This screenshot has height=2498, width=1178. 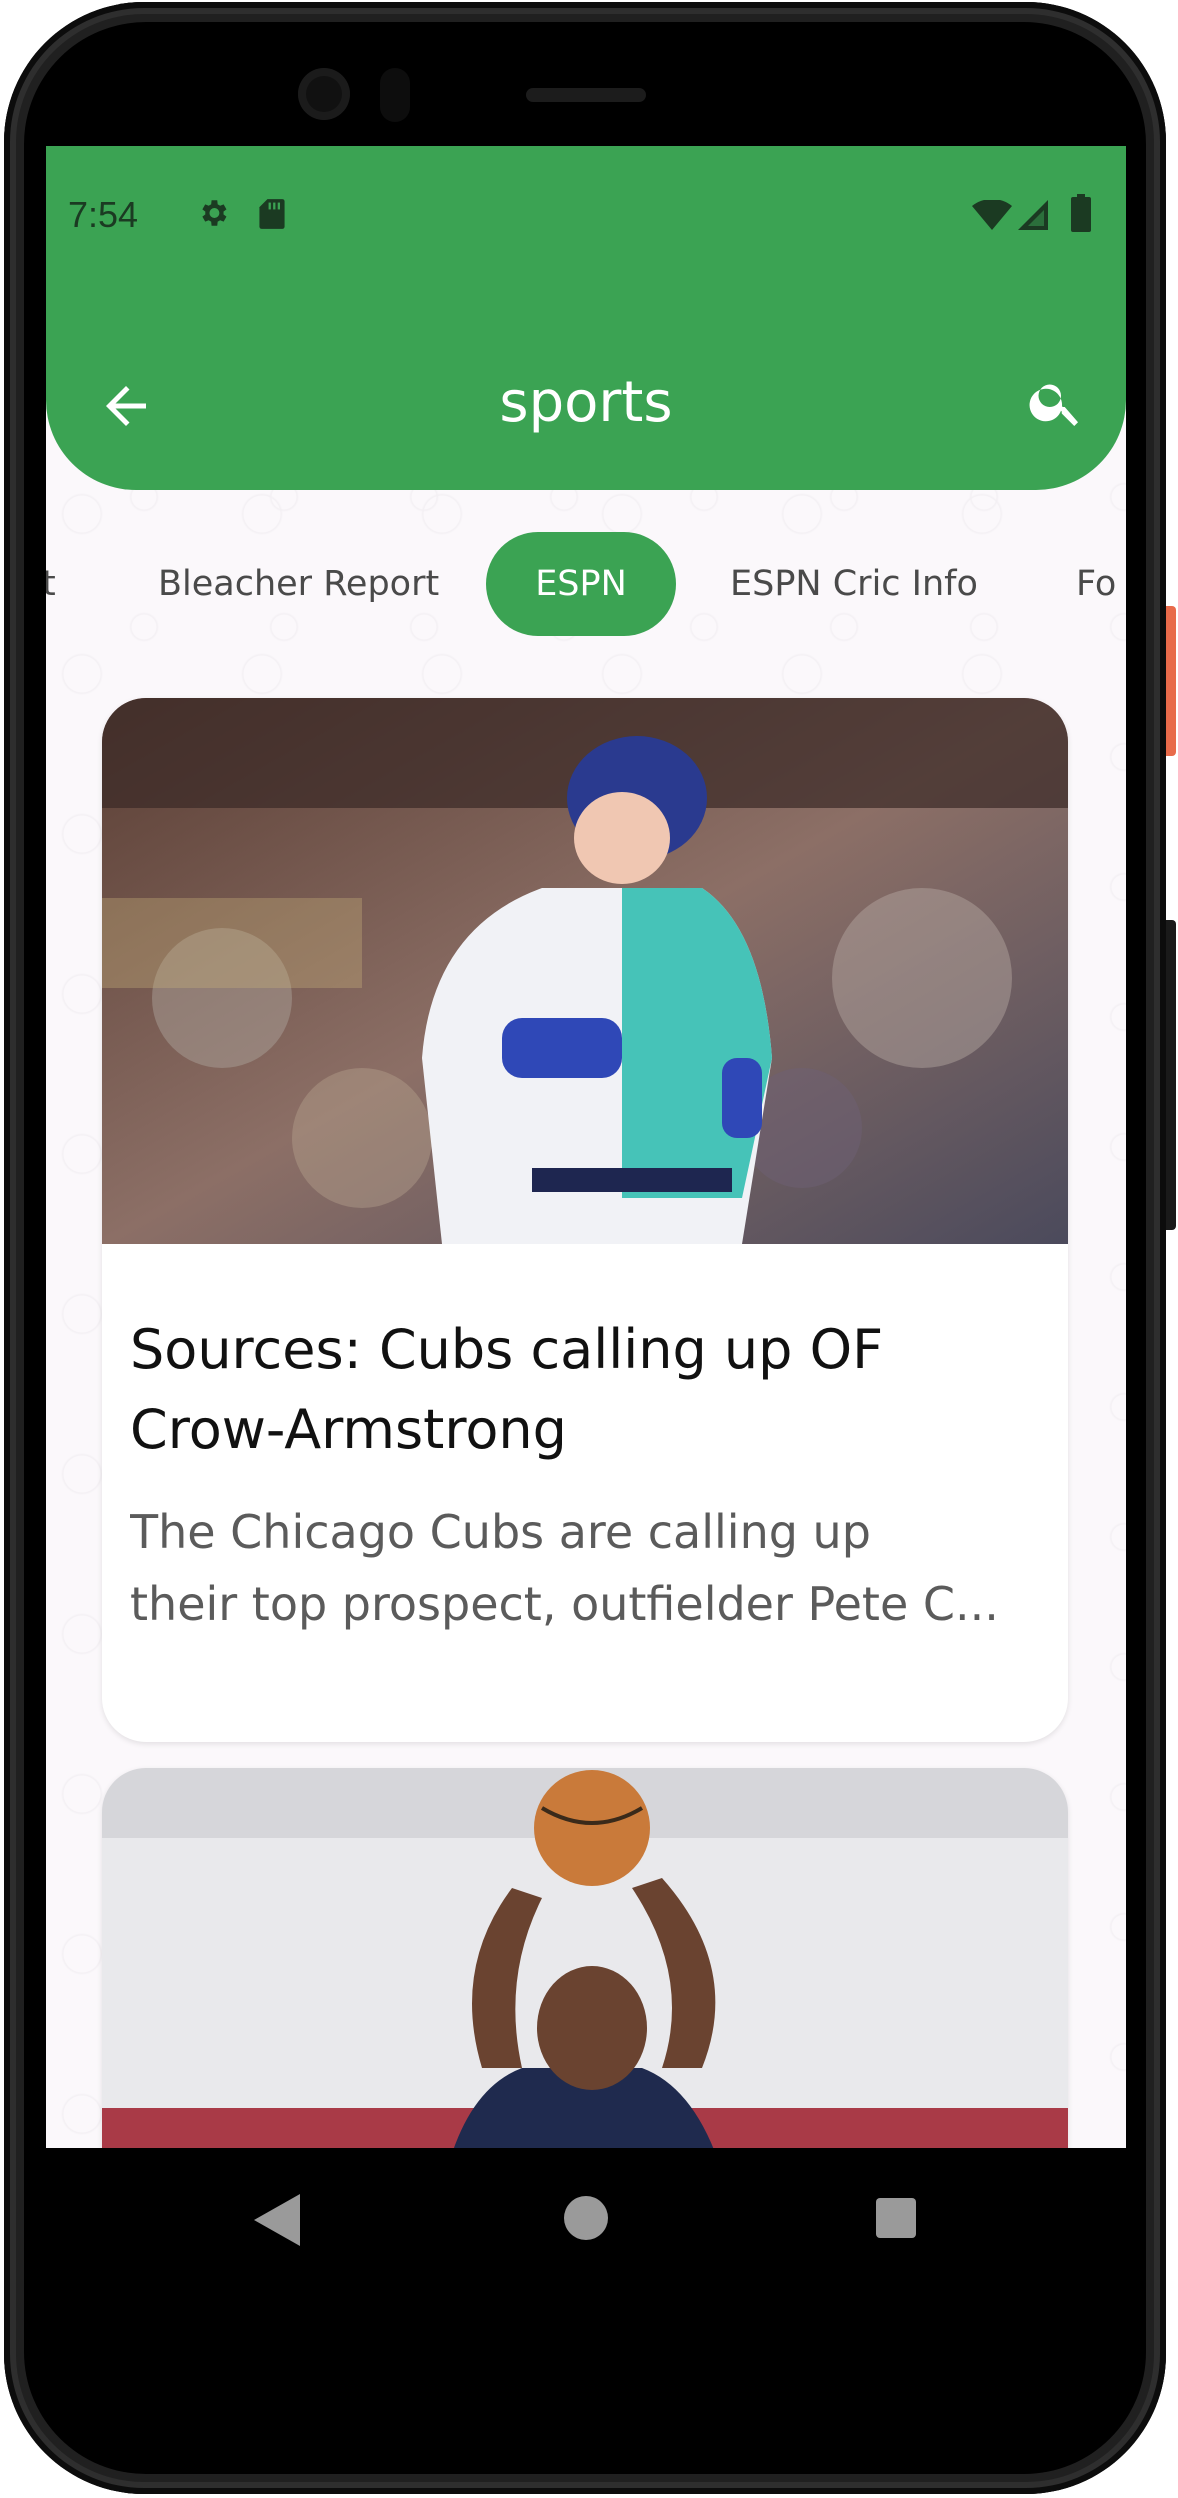 What do you see at coordinates (51, 584) in the screenshot?
I see `tab-previous: t` at bounding box center [51, 584].